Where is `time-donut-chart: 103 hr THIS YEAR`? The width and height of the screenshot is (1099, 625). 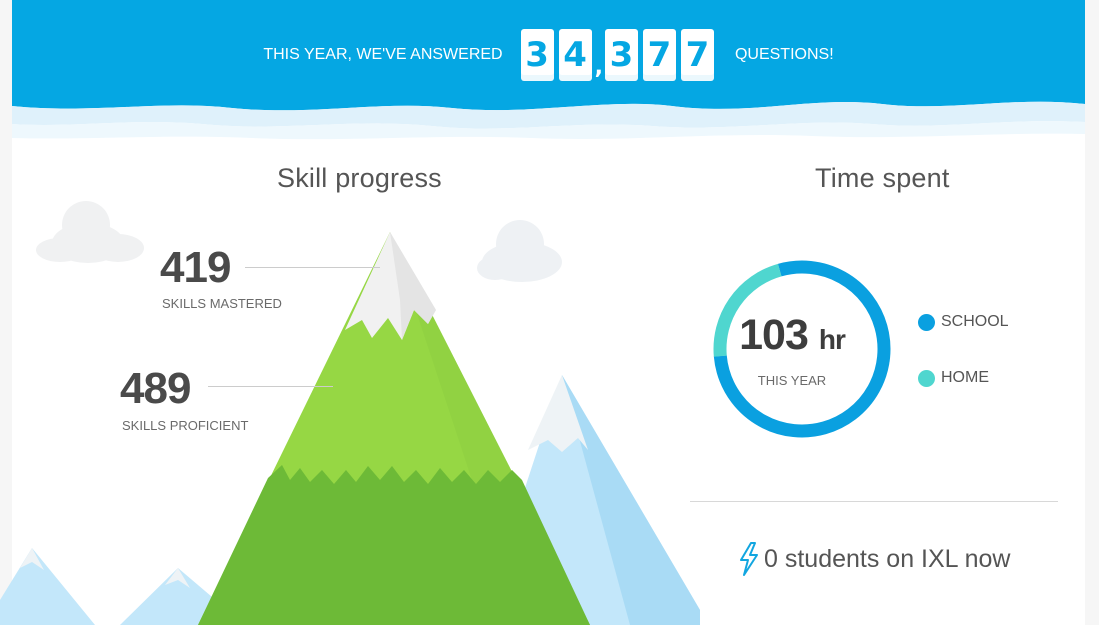 time-donut-chart: 103 hr THIS YEAR is located at coordinates (802, 349).